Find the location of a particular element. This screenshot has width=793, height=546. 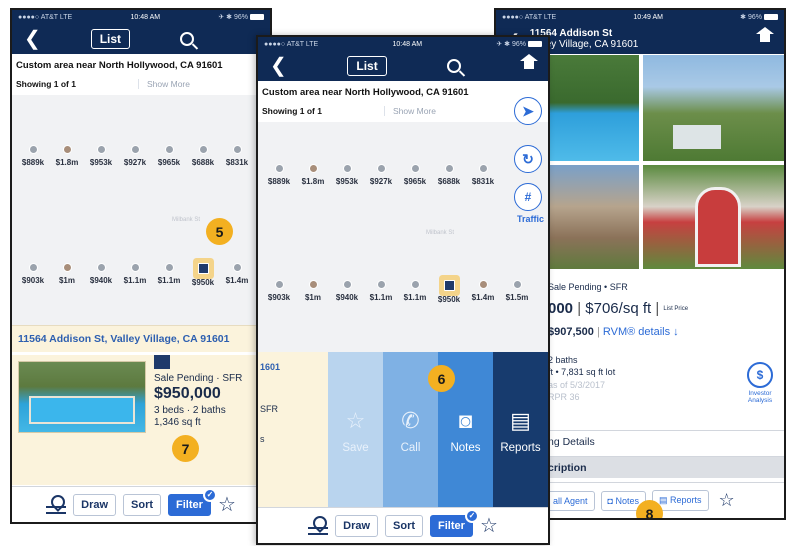

carrier: ●●●●○ AT&T LTE is located at coordinates (529, 17).